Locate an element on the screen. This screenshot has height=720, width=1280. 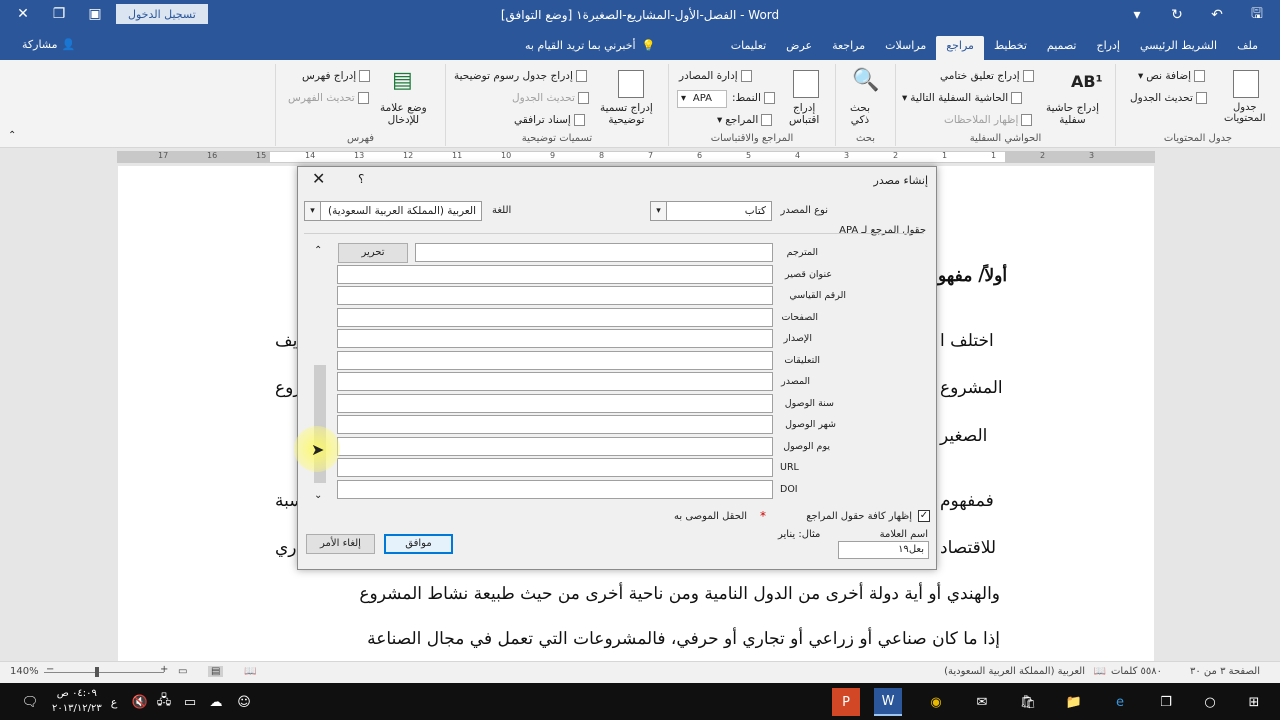
ok-button: موافق is located at coordinates (418, 544).